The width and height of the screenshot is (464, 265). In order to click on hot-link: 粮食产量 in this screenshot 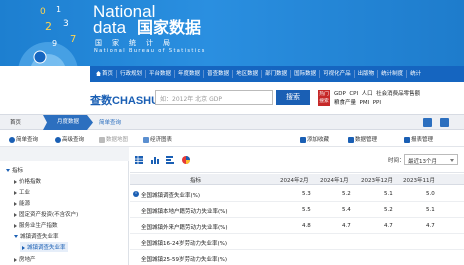, I will do `click(345, 103)`.